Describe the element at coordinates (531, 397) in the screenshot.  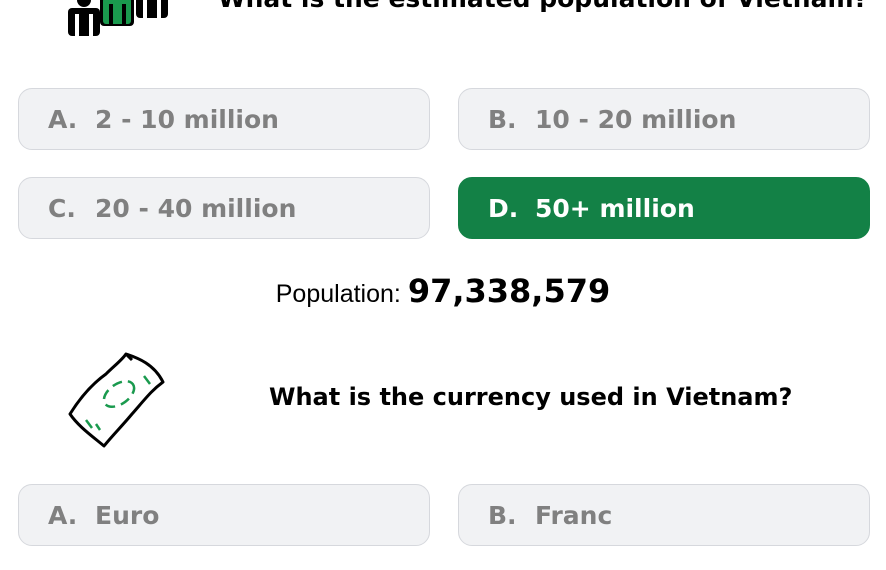
I see `question-2-text: What is the currency used in Vietnam?` at that location.